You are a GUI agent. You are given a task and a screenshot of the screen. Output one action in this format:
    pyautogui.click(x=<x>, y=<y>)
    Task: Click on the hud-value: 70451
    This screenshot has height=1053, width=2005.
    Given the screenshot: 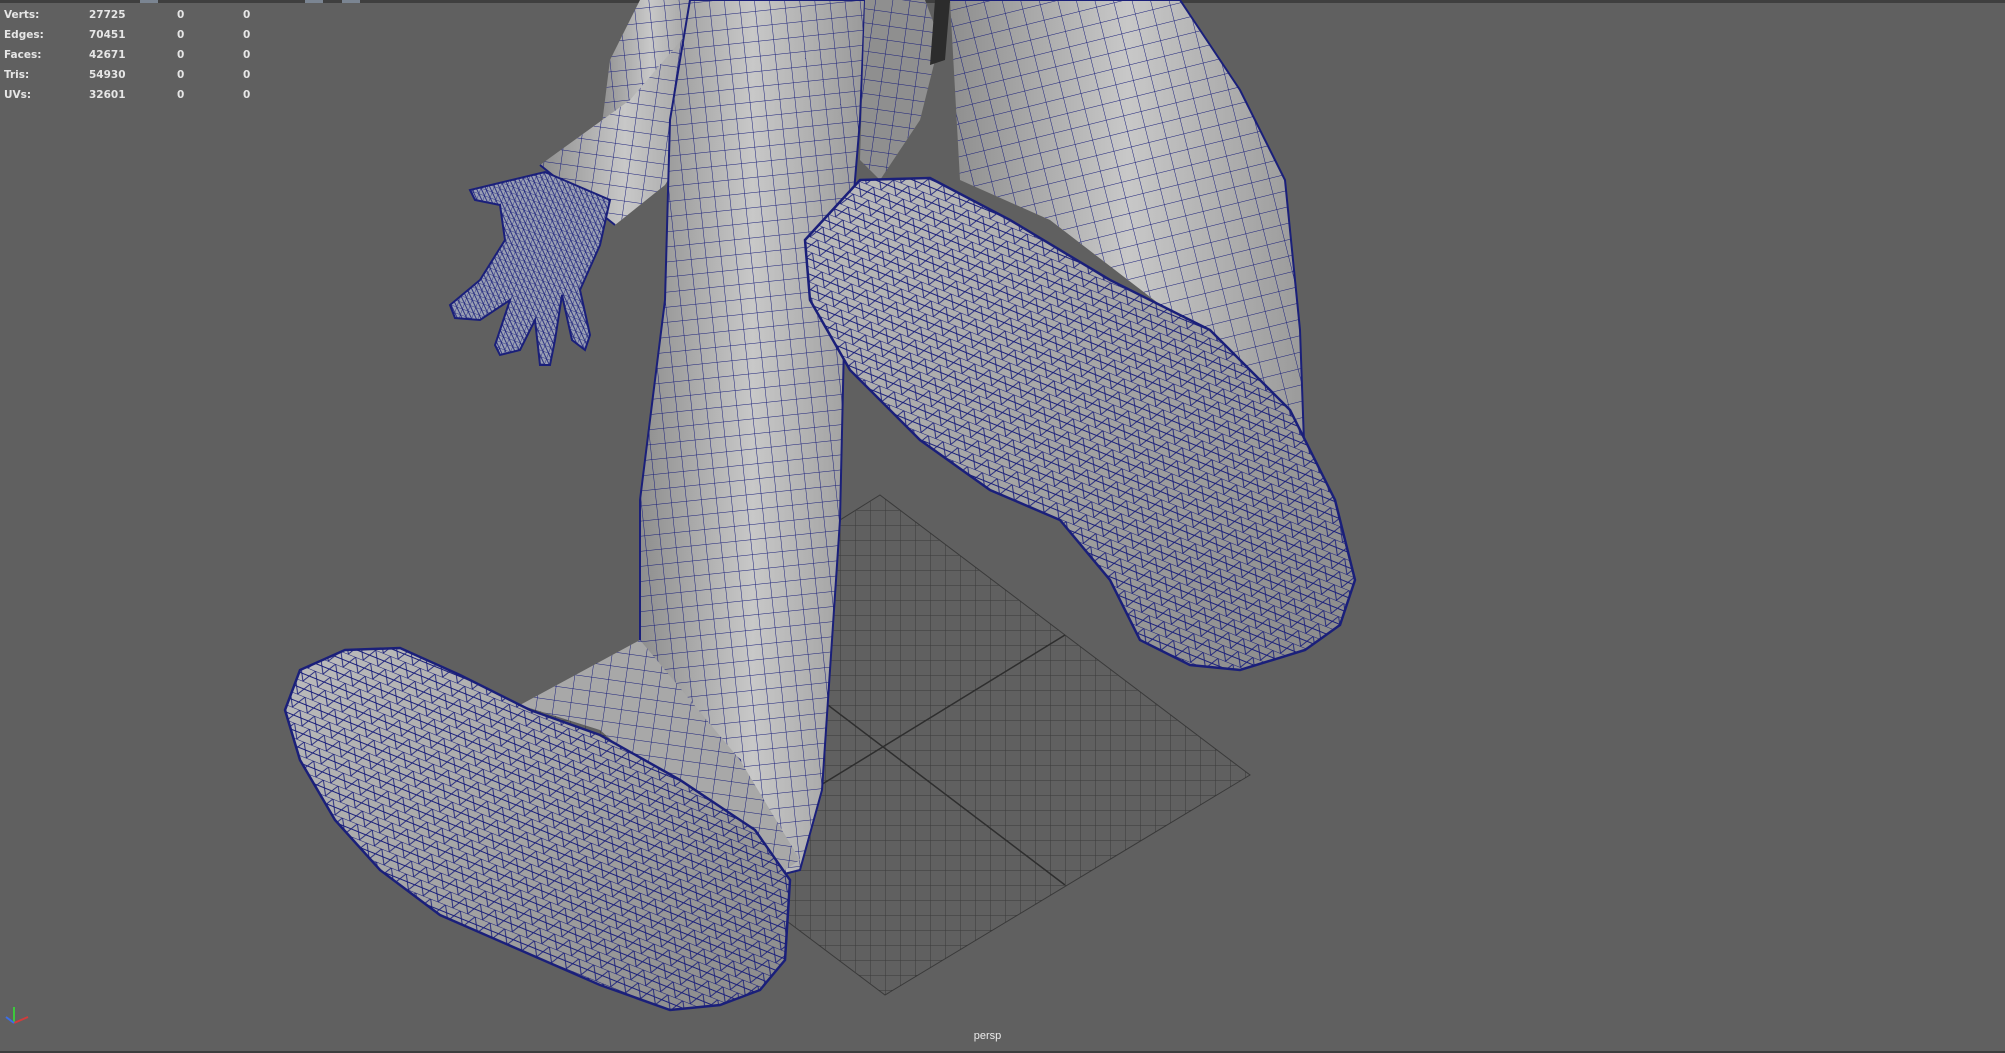 What is the action you would take?
    pyautogui.click(x=107, y=35)
    